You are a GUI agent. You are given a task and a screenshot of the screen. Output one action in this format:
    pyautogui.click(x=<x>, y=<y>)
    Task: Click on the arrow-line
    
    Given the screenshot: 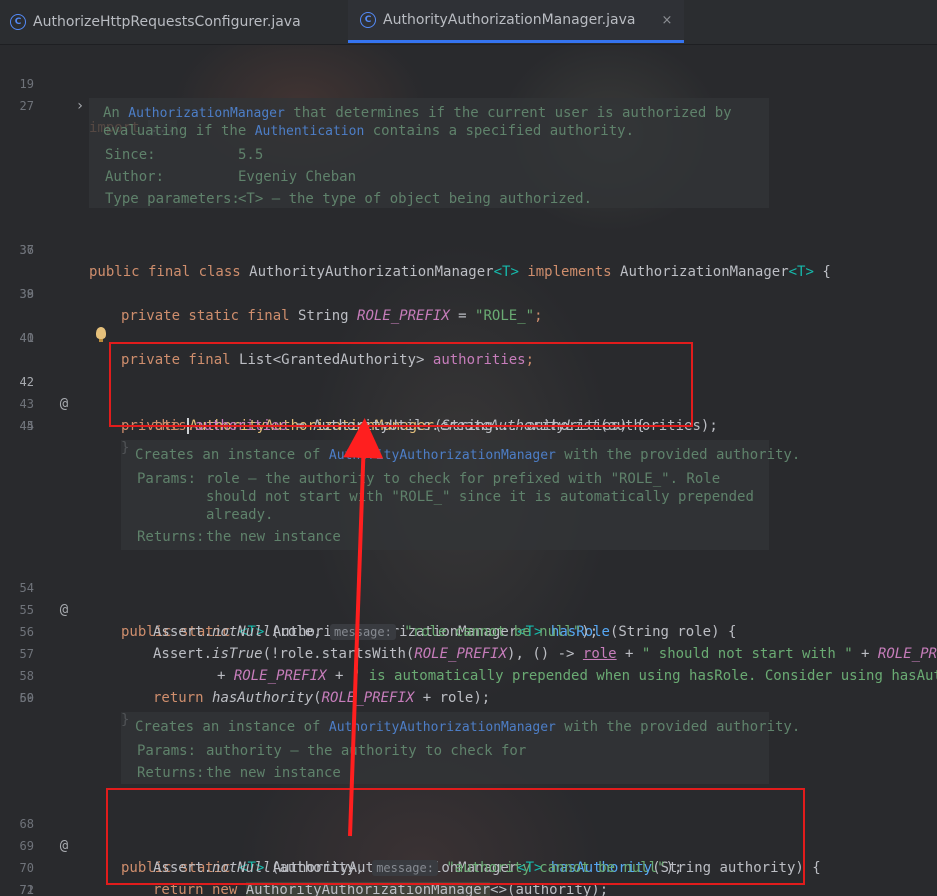 What is the action you would take?
    pyautogui.click(x=363, y=627)
    